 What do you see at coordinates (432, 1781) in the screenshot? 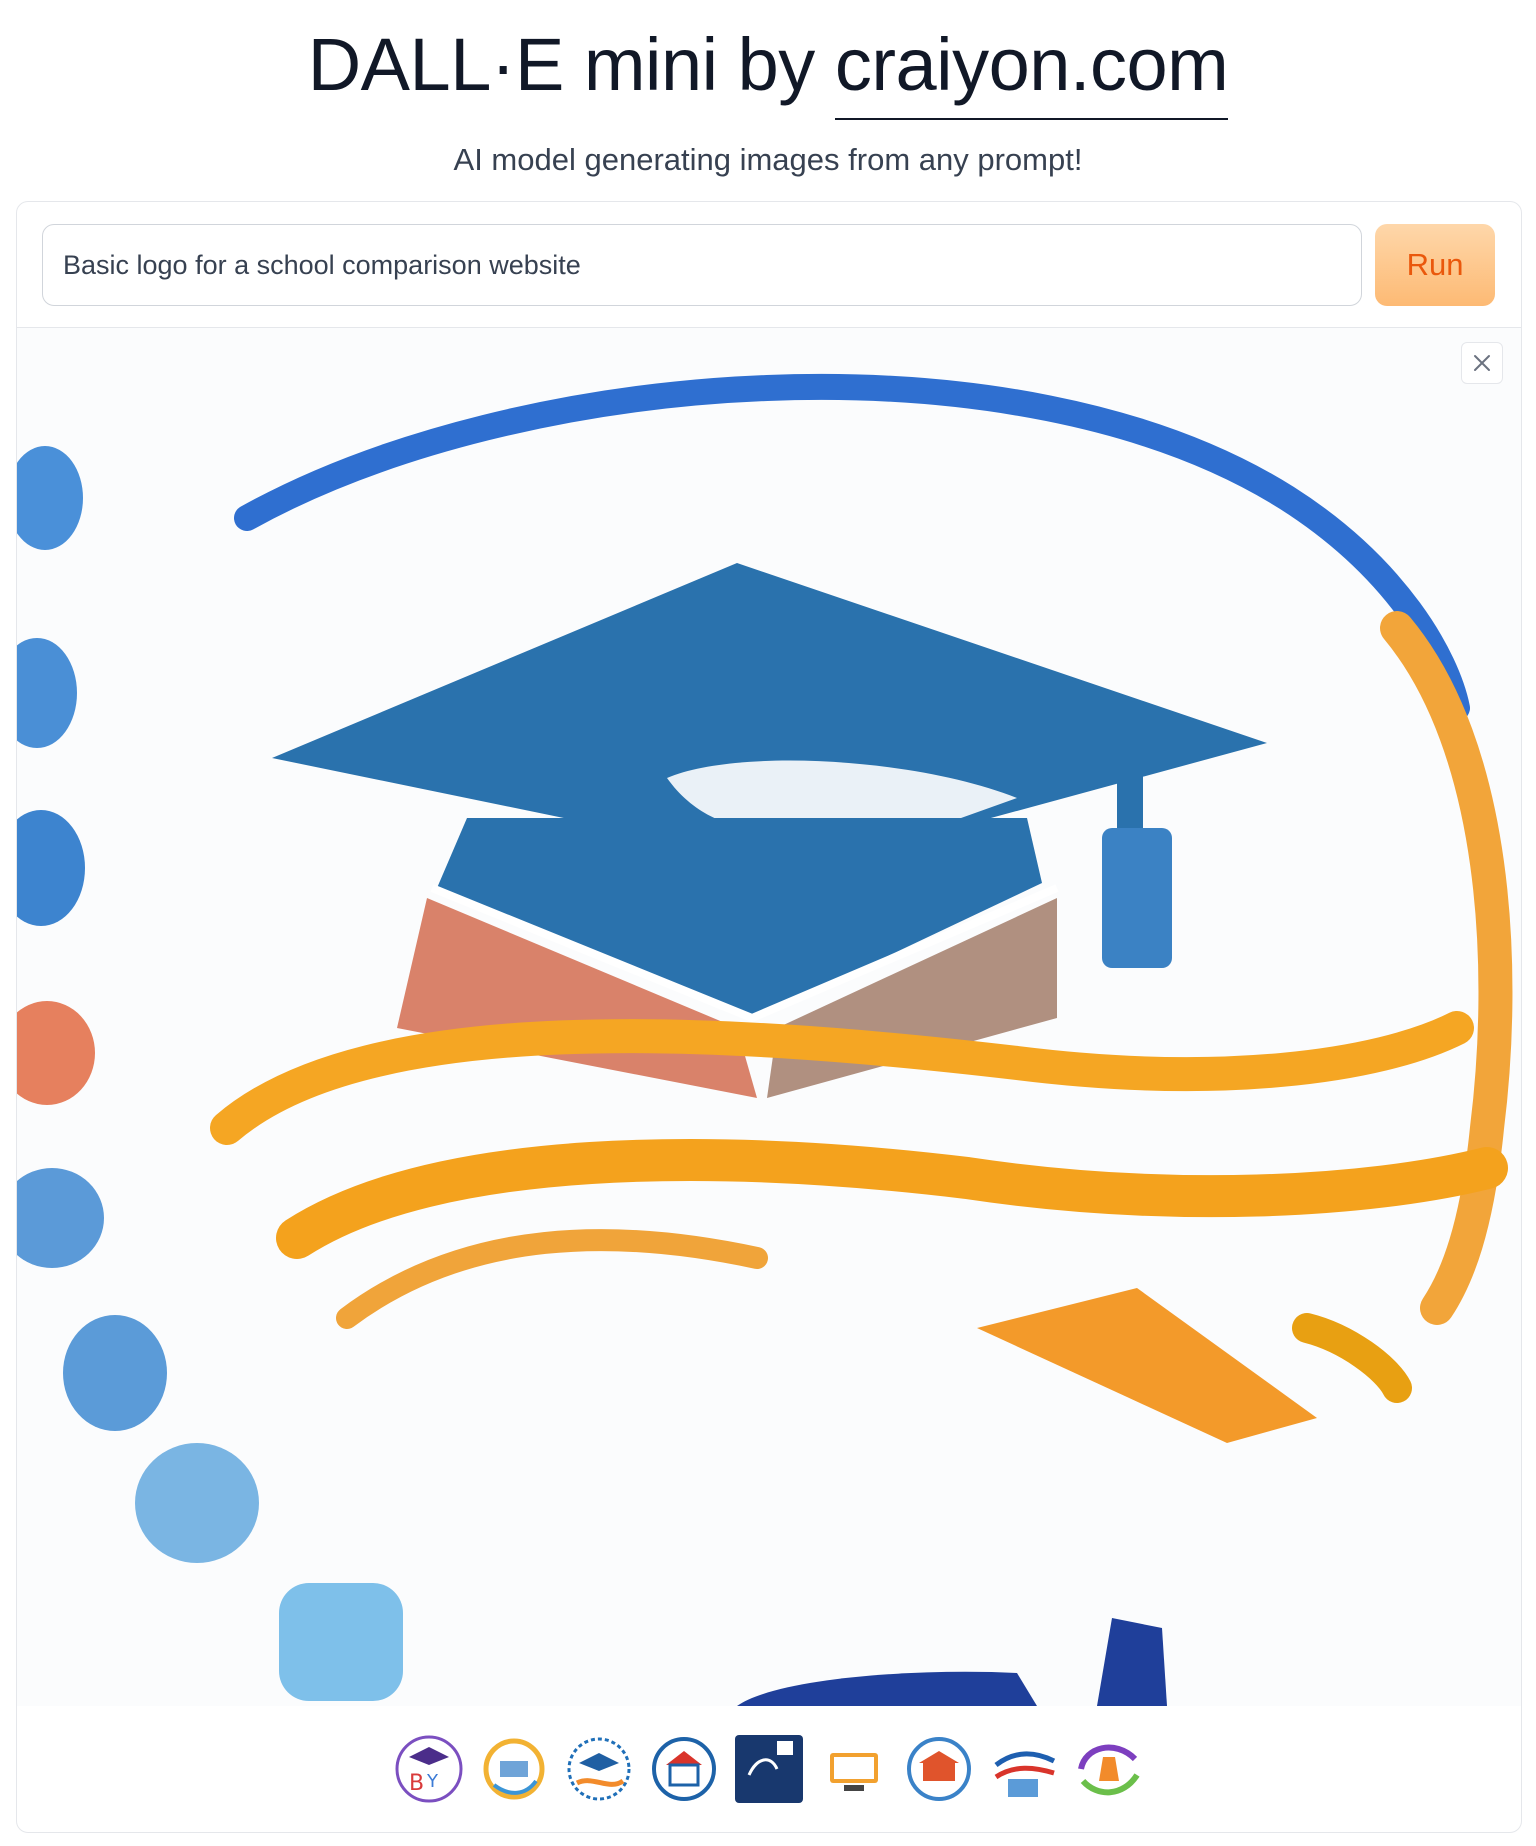
I see `svg-text: Y` at bounding box center [432, 1781].